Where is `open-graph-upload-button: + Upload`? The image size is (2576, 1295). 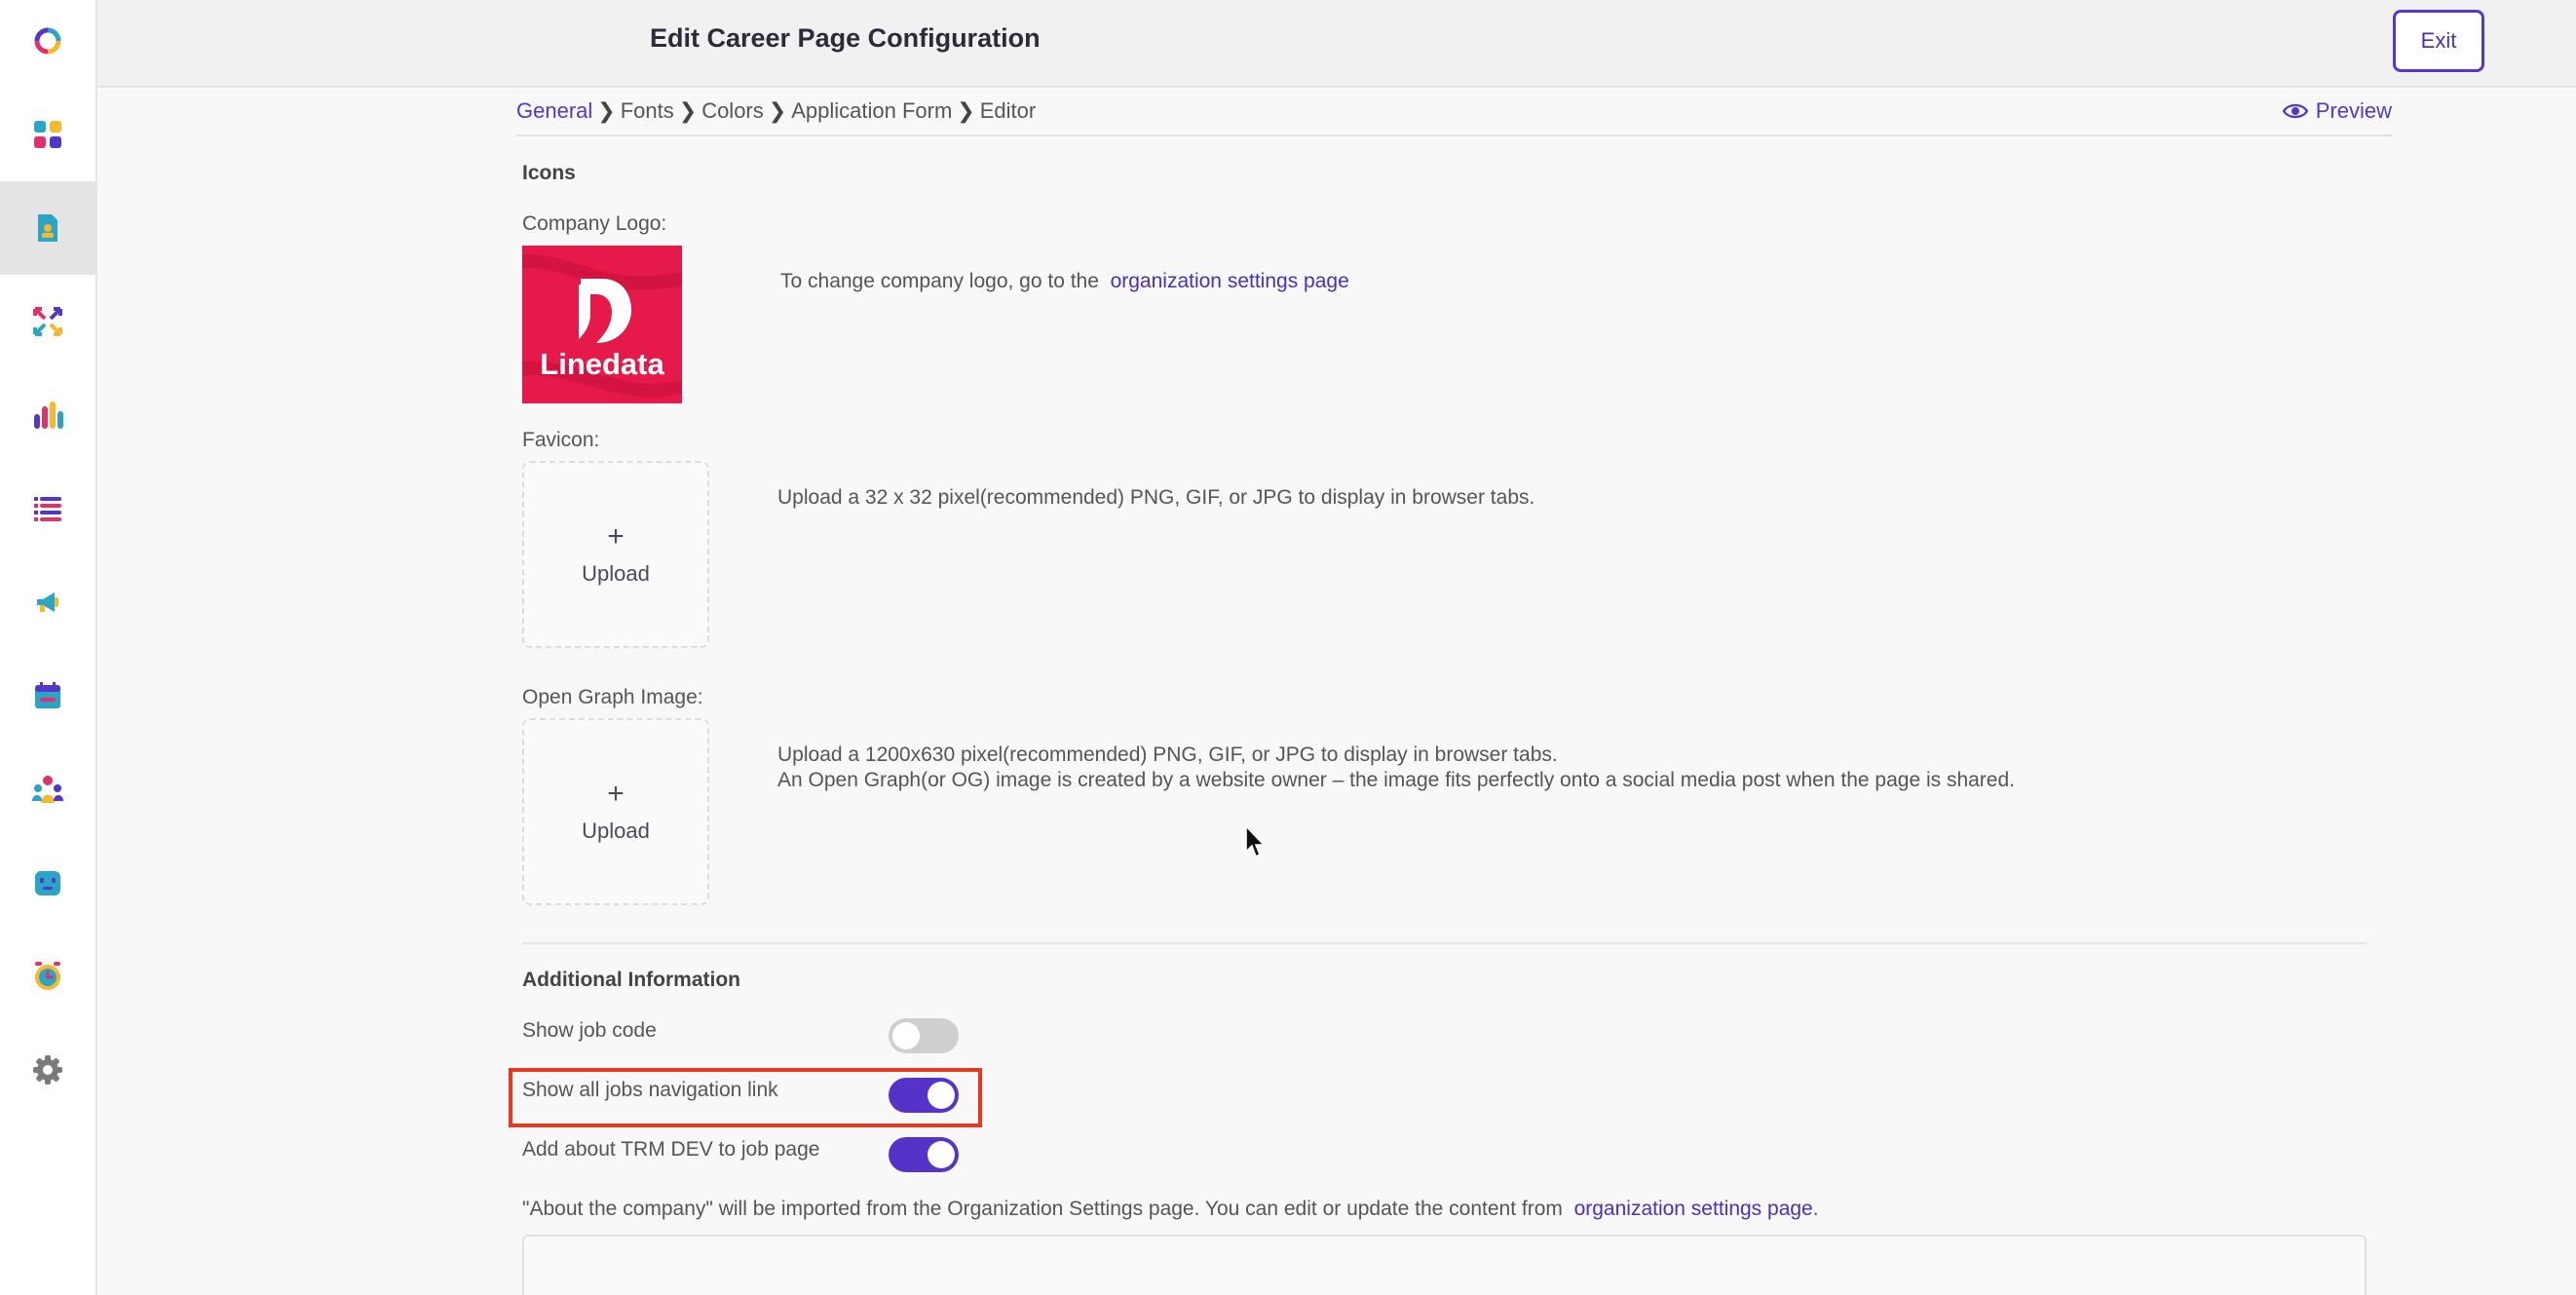
open-graph-upload-button: + Upload is located at coordinates (615, 812).